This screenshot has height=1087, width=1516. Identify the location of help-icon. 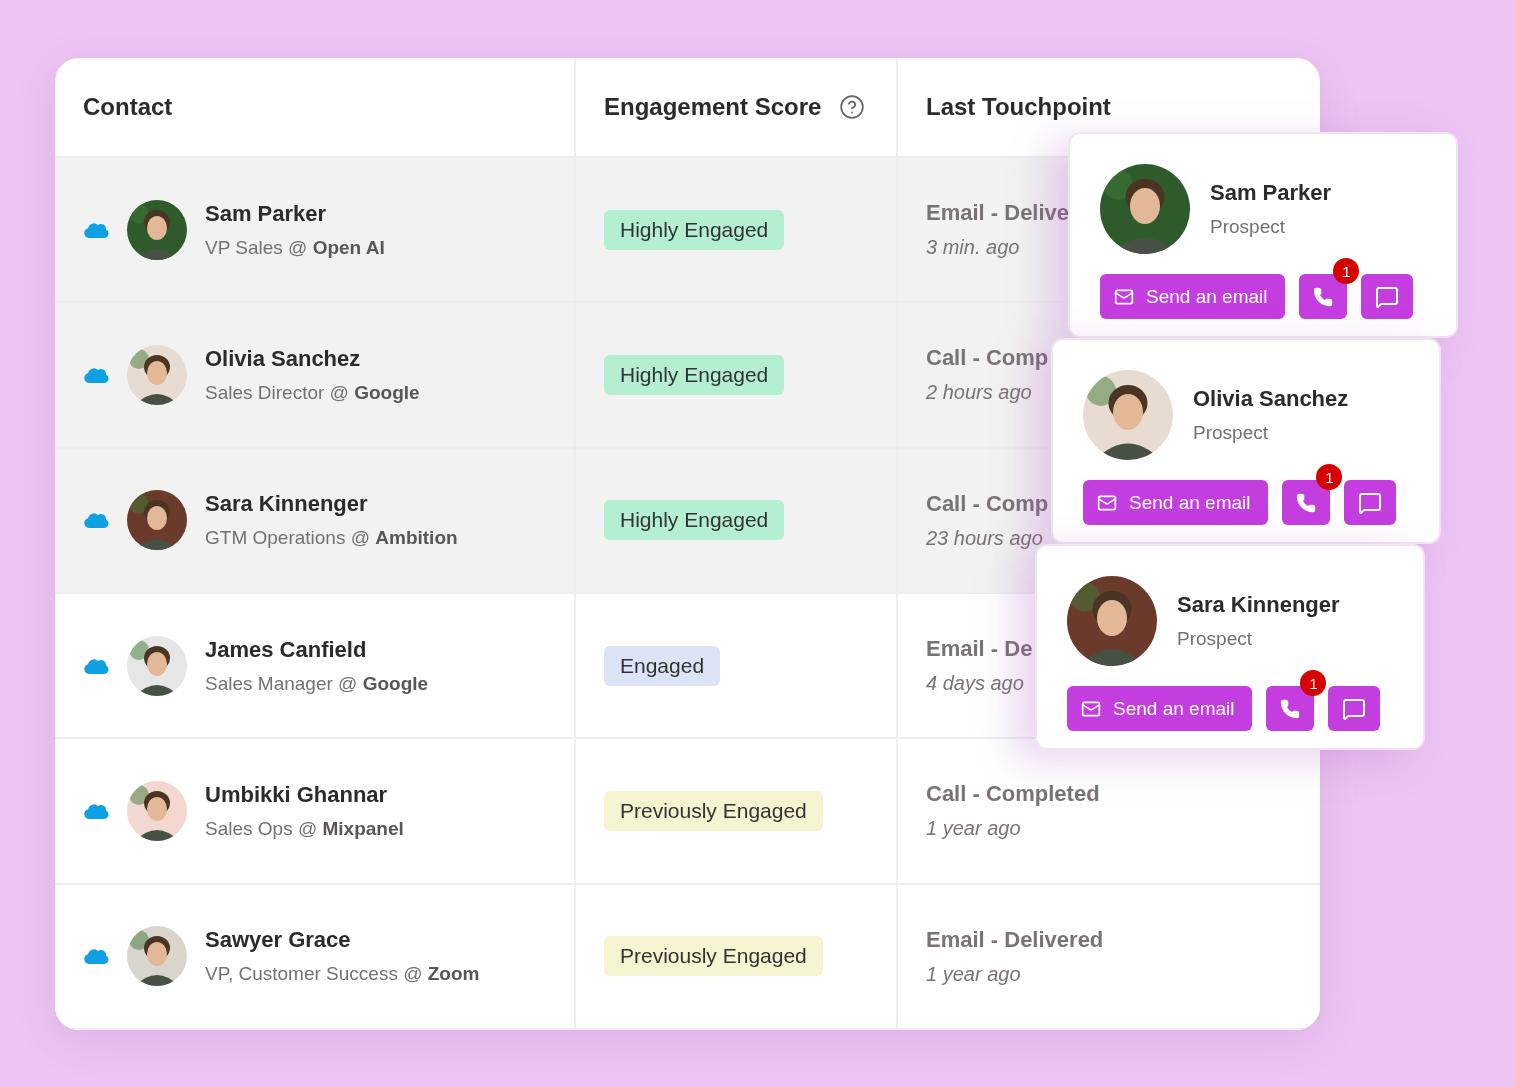
(852, 107).